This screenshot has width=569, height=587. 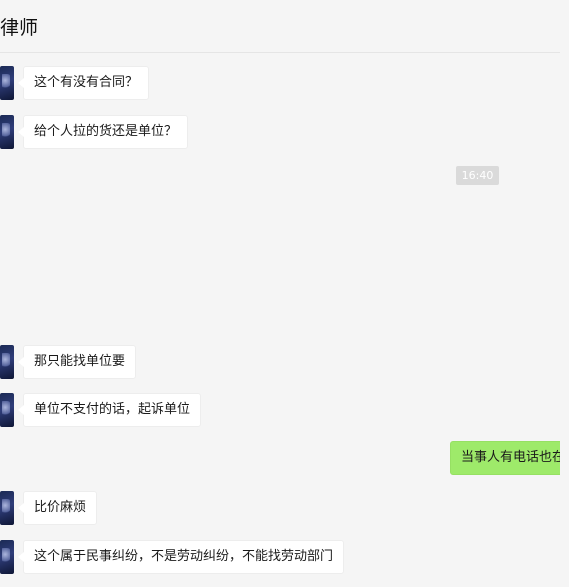 I want to click on message-bubble: 单位不支付的话，起诉单位, so click(x=109, y=410).